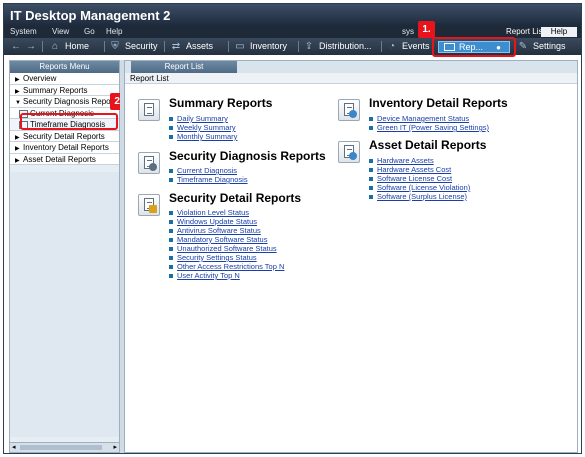  I want to click on link-device-management-status: Device Management Status, so click(429, 118).